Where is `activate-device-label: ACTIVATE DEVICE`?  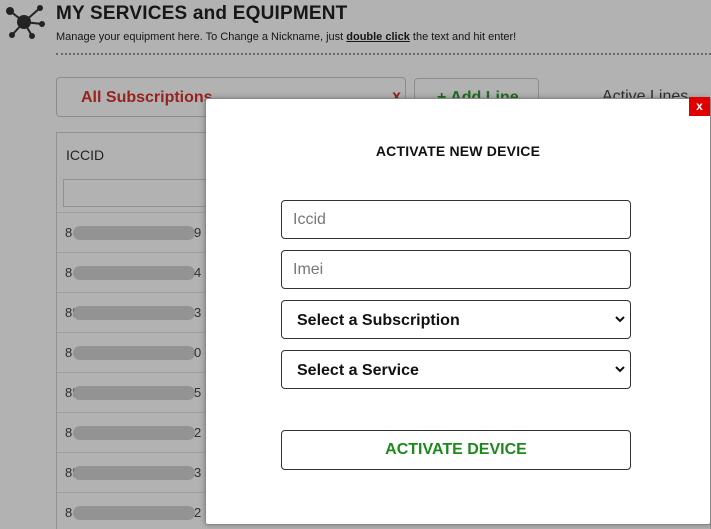
activate-device-label: ACTIVATE DEVICE is located at coordinates (456, 449).